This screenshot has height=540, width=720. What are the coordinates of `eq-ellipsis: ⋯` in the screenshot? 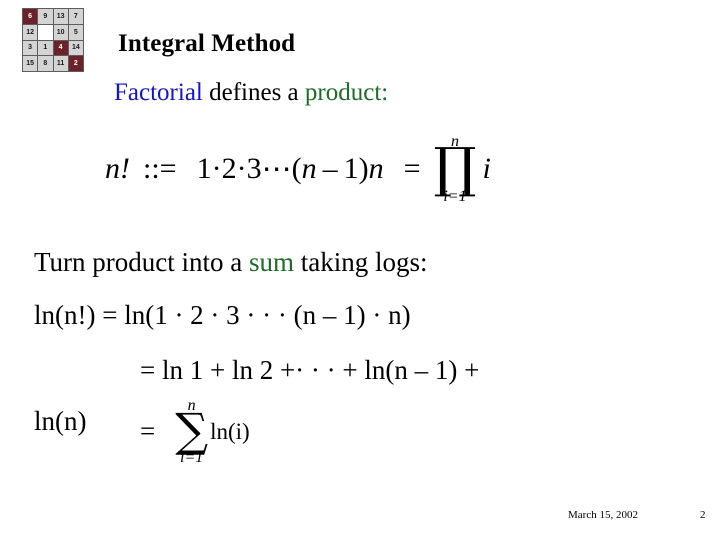 It's located at (276, 169).